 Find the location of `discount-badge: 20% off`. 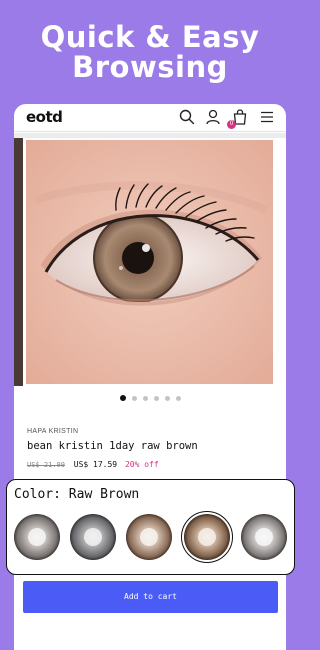

discount-badge: 20% off is located at coordinates (141, 464).